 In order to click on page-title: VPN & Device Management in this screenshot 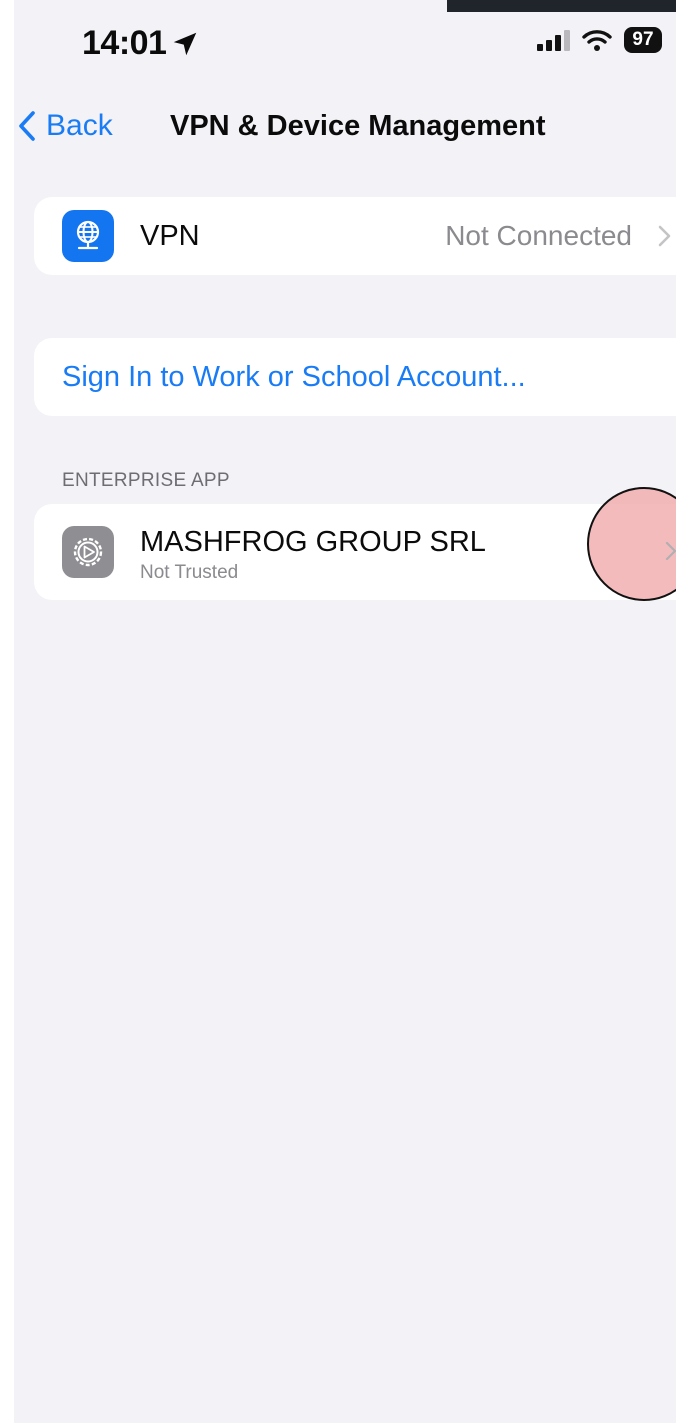, I will do `click(358, 125)`.